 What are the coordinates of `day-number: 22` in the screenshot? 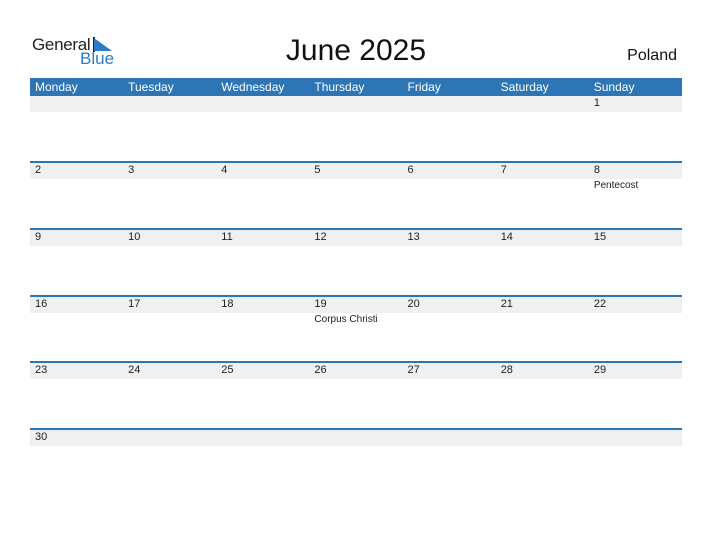 It's located at (600, 304).